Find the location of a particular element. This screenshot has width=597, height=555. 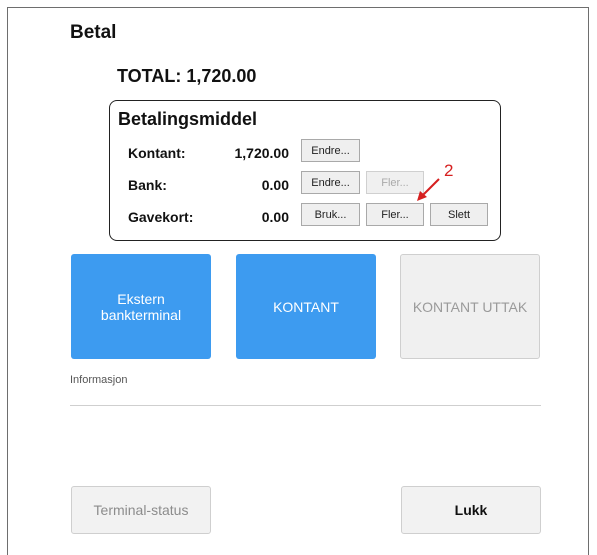

payment-methods-title: Betalingsmiddel is located at coordinates (188, 119).